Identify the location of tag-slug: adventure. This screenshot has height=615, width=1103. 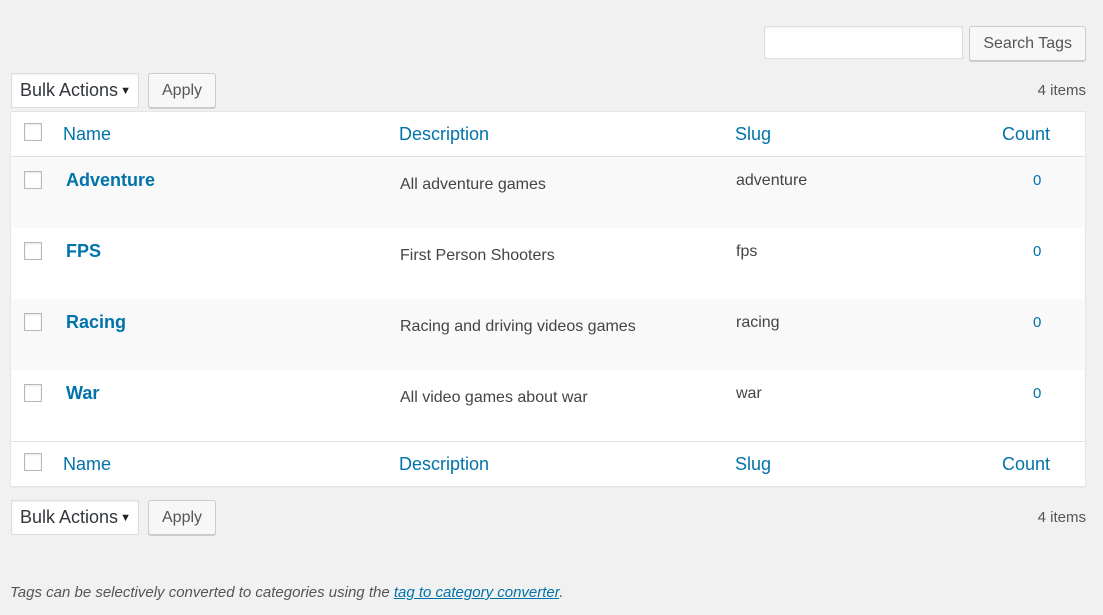
(772, 180).